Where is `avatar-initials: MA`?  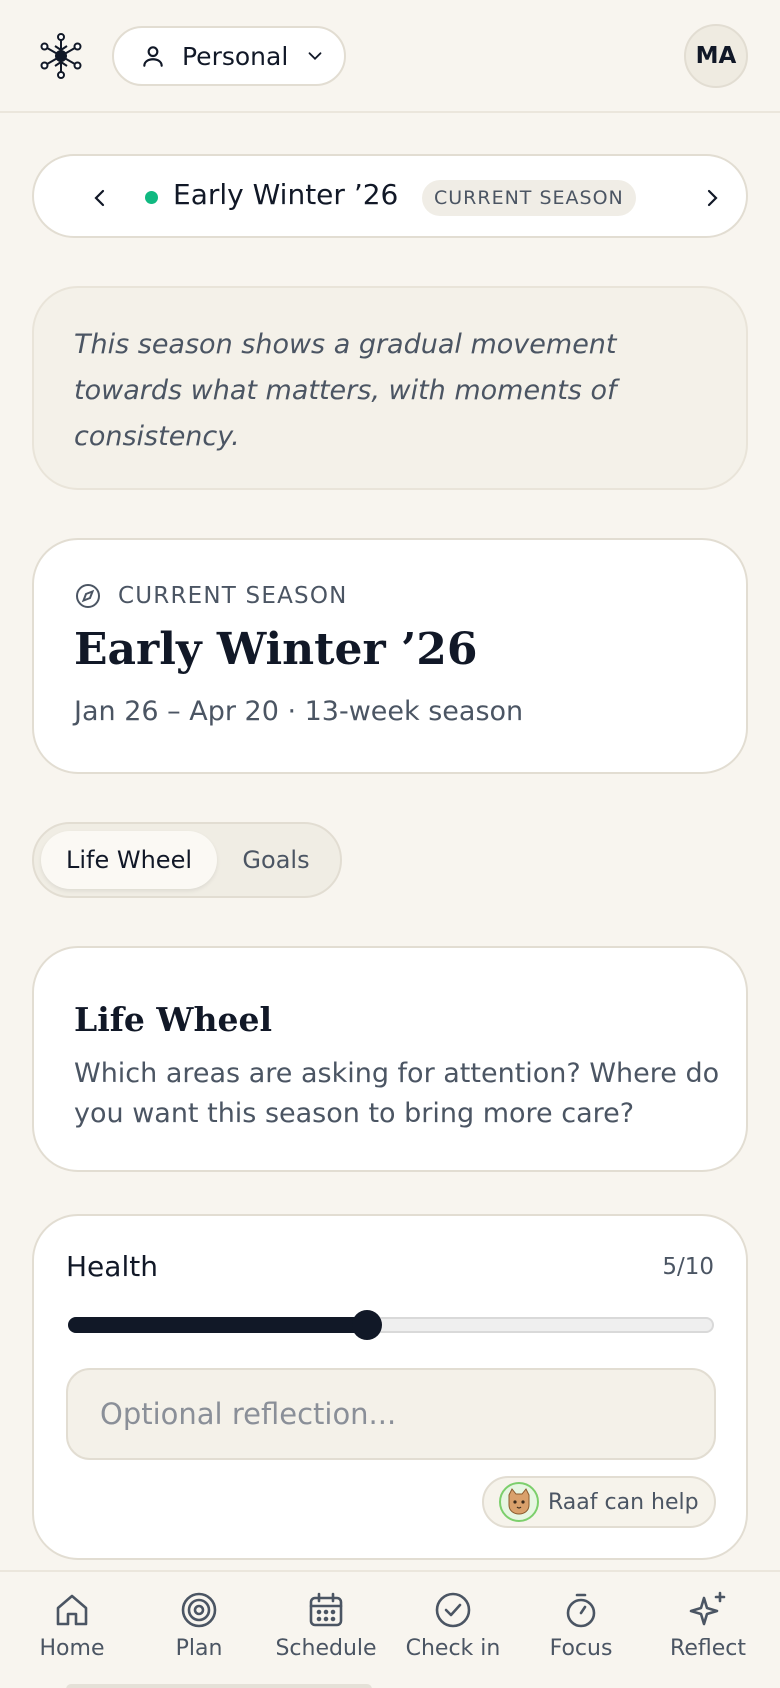
avatar-initials: MA is located at coordinates (716, 56).